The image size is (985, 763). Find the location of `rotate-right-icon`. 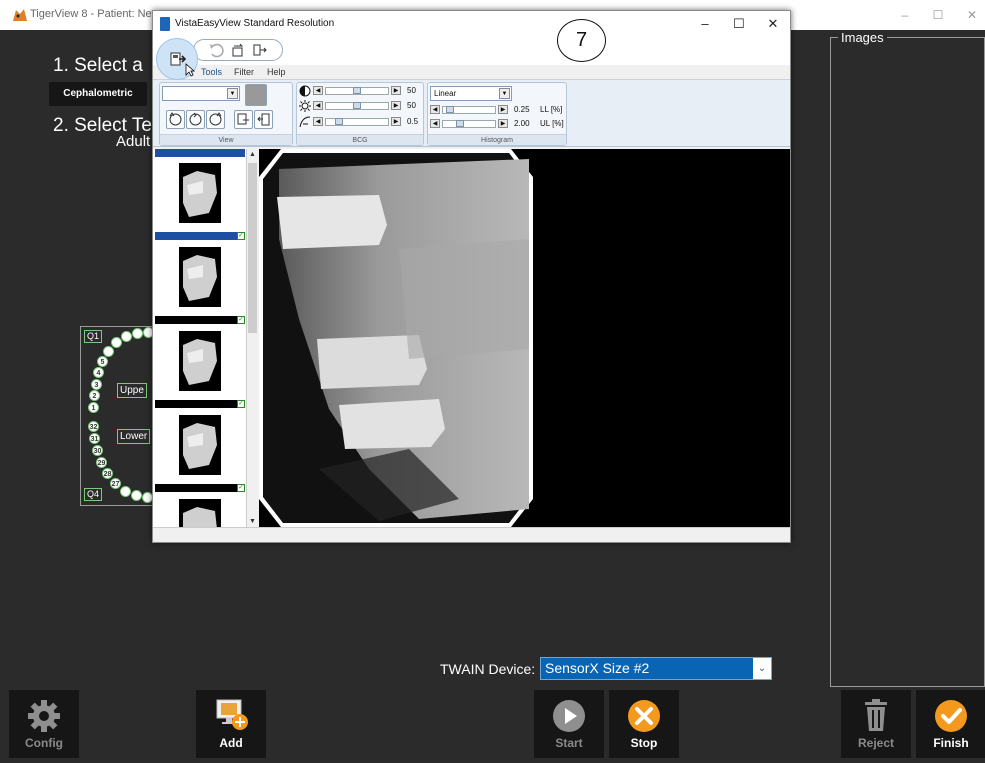

rotate-right-icon is located at coordinates (215, 119).